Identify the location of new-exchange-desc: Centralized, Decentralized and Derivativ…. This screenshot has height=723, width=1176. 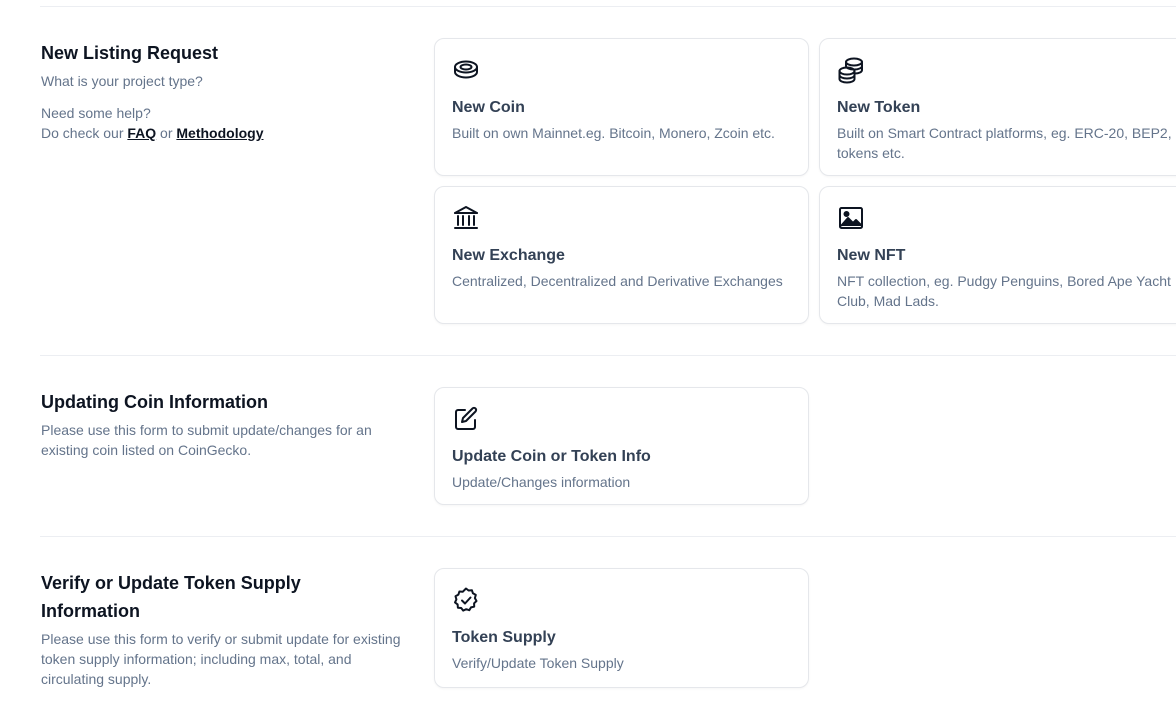
(617, 281).